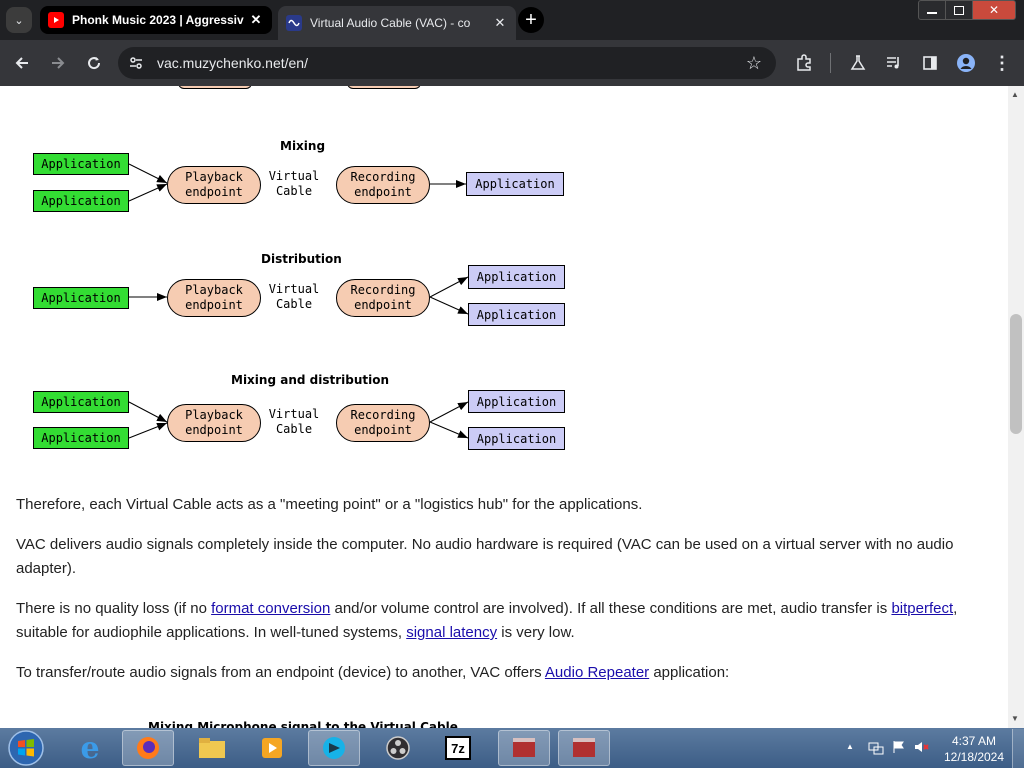 The height and width of the screenshot is (772, 1024). Describe the element at coordinates (232, 63) in the screenshot. I see `url-text: vac.muzychenko.net/en/` at that location.